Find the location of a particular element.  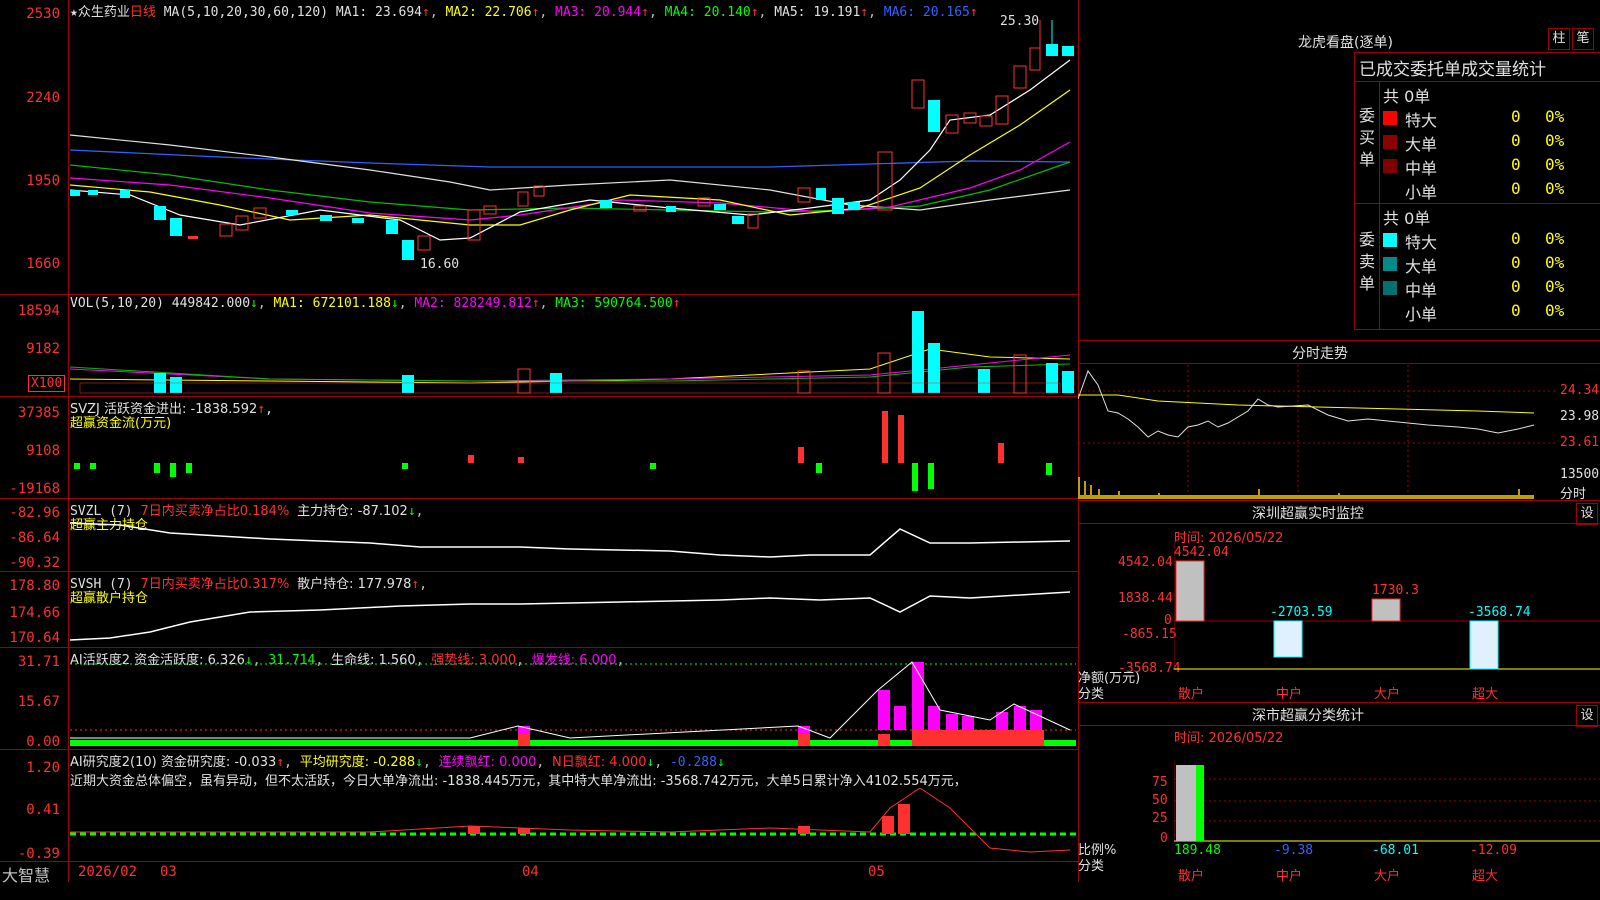

monitor-title: 深圳超赢实时监控 is located at coordinates (1308, 514).